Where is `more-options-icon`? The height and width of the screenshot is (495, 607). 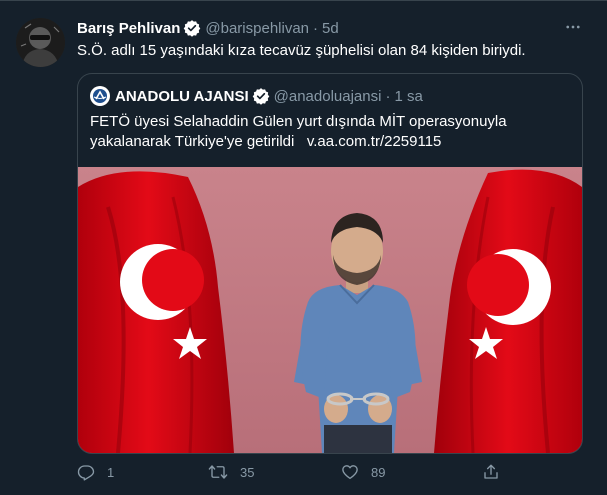
more-options-icon is located at coordinates (573, 27).